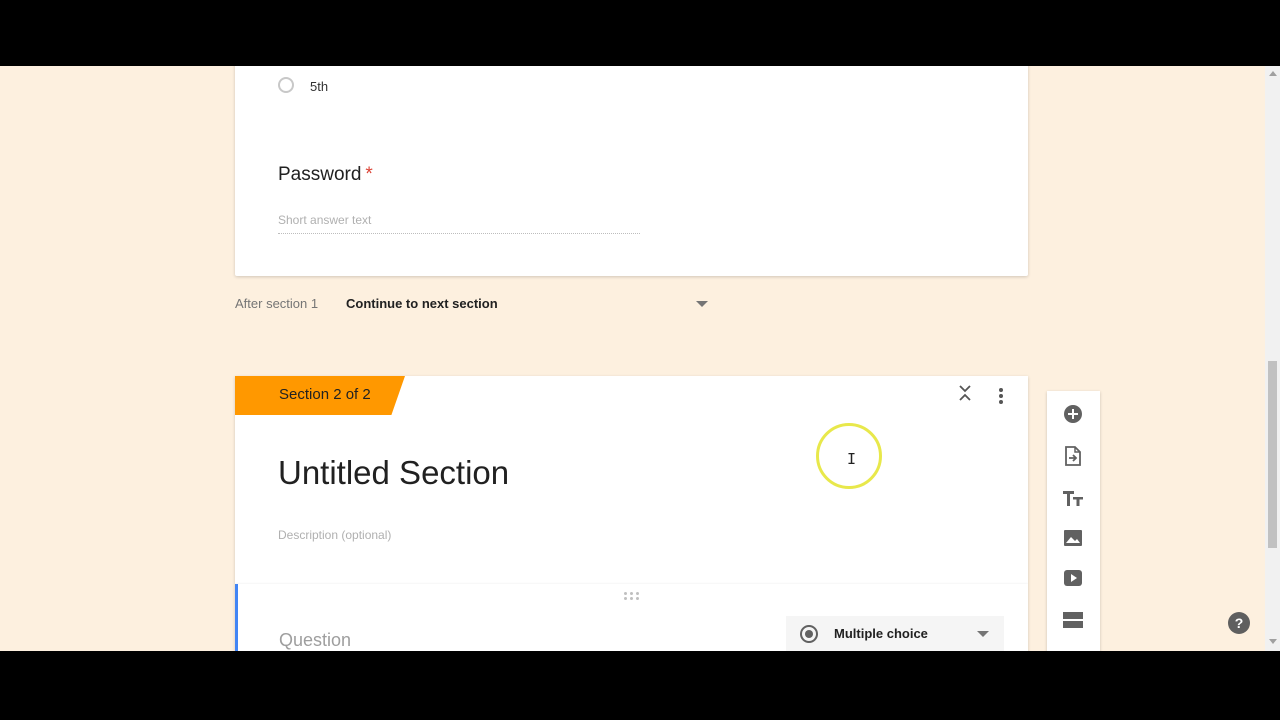  What do you see at coordinates (1073, 521) in the screenshot?
I see `floating-toolbar` at bounding box center [1073, 521].